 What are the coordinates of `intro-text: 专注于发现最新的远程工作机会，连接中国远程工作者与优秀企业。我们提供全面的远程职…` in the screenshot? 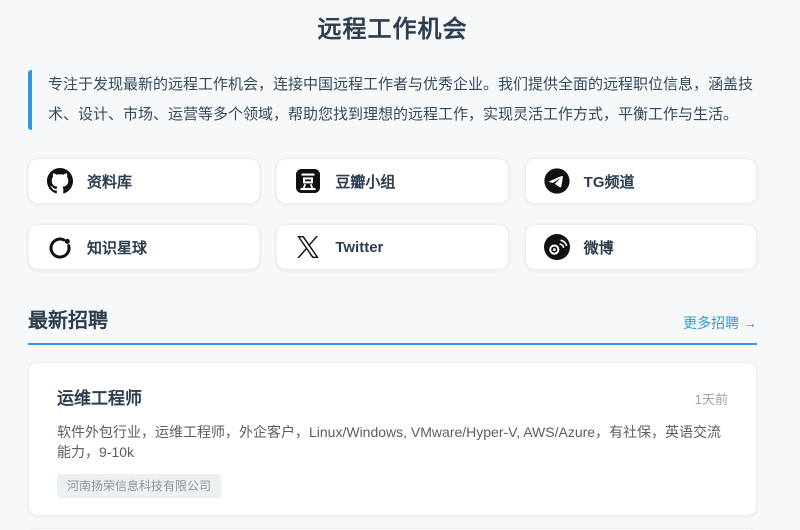 It's located at (392, 100).